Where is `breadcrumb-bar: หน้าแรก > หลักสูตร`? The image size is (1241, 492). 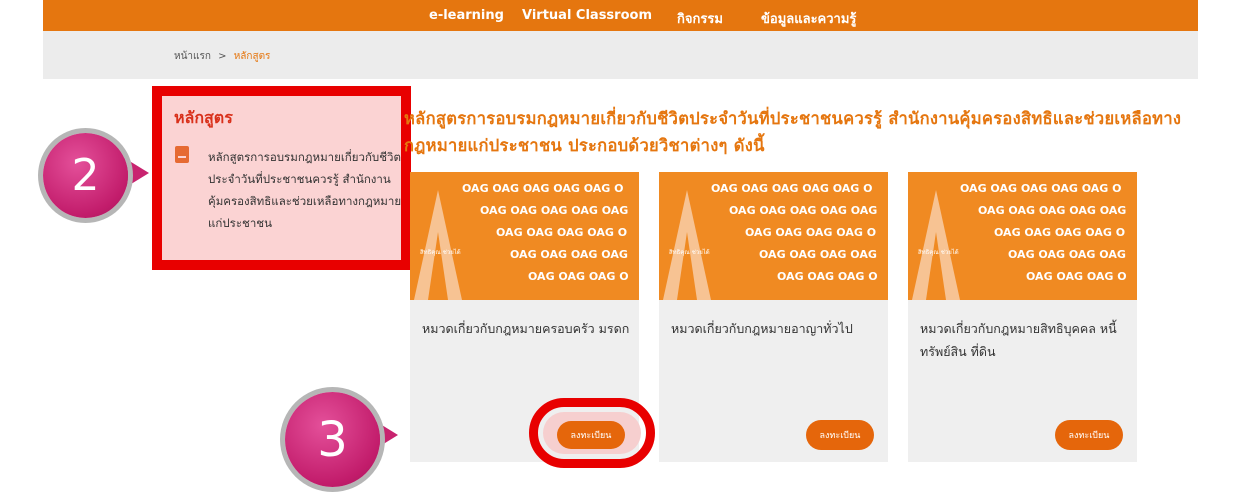 breadcrumb-bar: หน้าแรก > หลักสูตร is located at coordinates (620, 55).